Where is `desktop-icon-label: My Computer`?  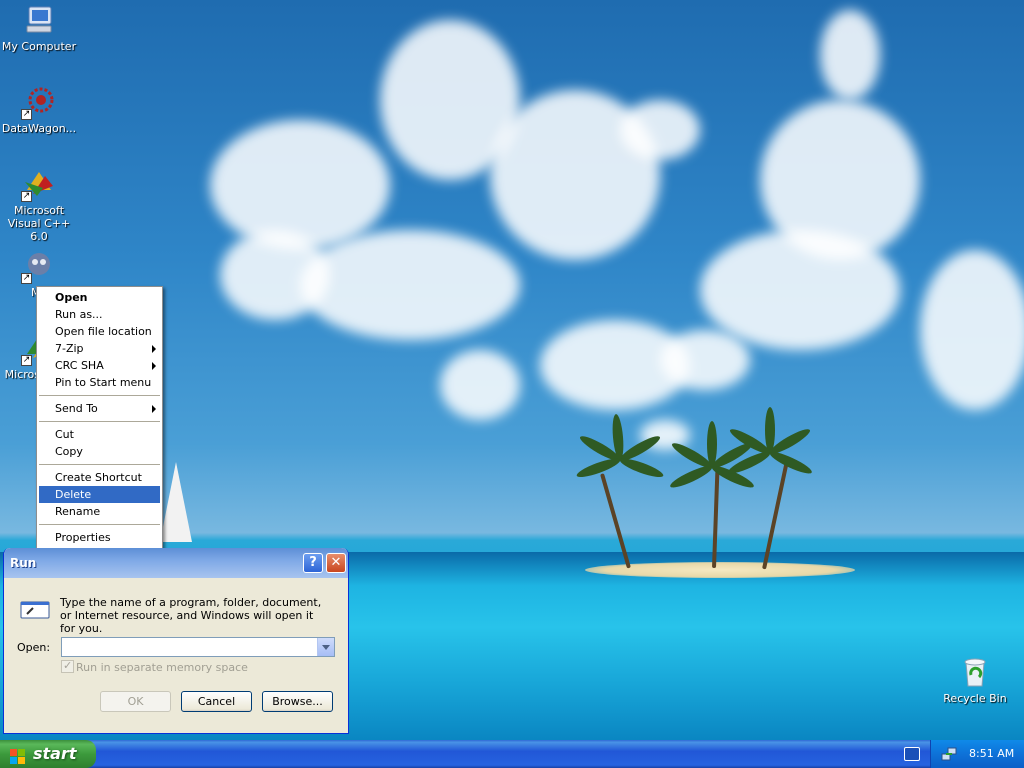
desktop-icon-label: My Computer is located at coordinates (39, 46).